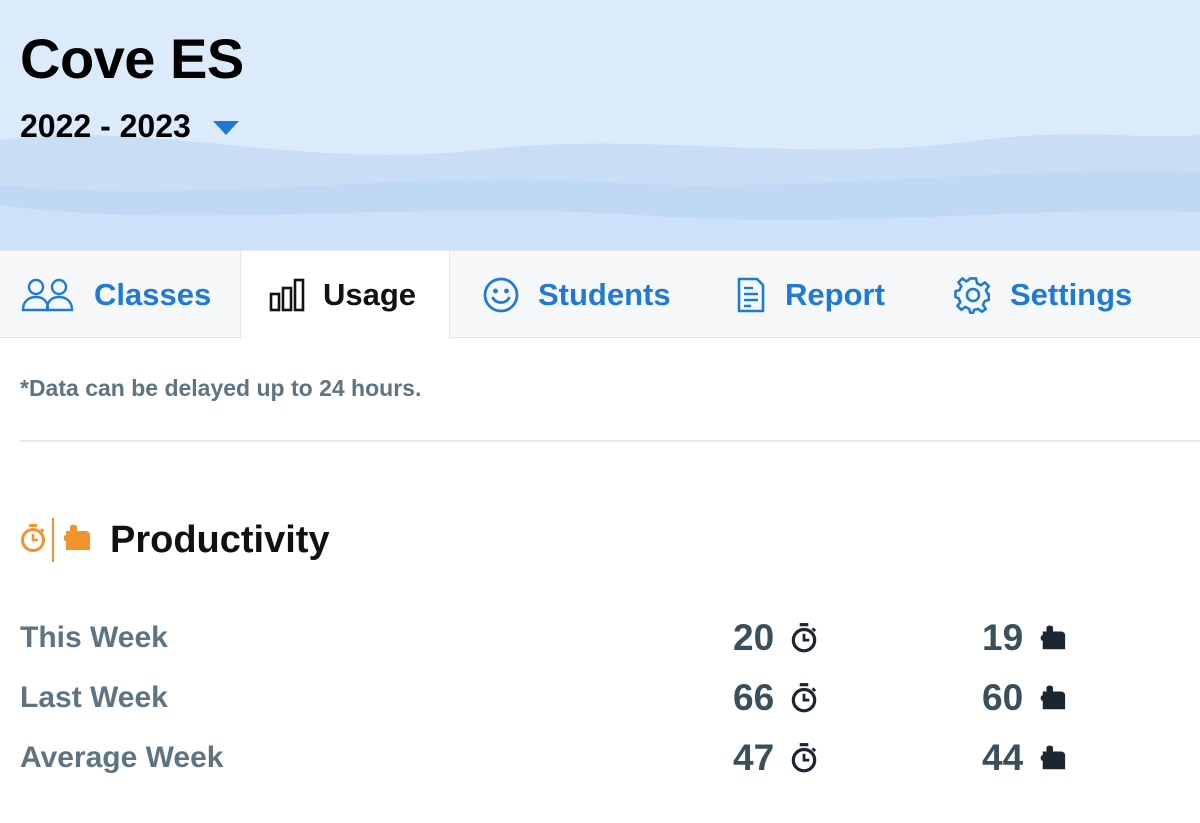 This screenshot has width=1200, height=823. What do you see at coordinates (600, 638) in the screenshot?
I see `productivity-row: This Week 20 19` at bounding box center [600, 638].